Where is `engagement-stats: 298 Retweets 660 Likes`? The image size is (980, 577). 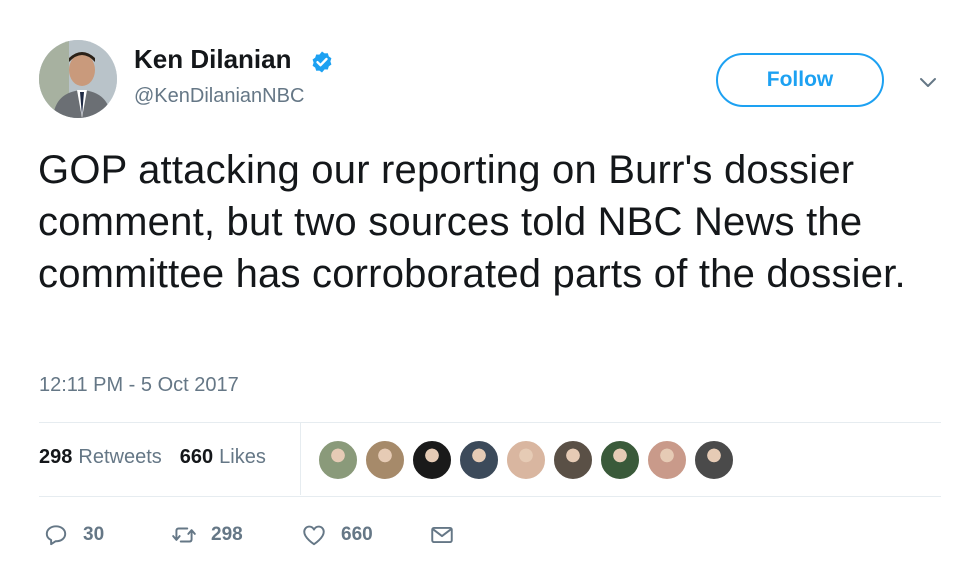
engagement-stats: 298 Retweets 660 Likes is located at coordinates (152, 457).